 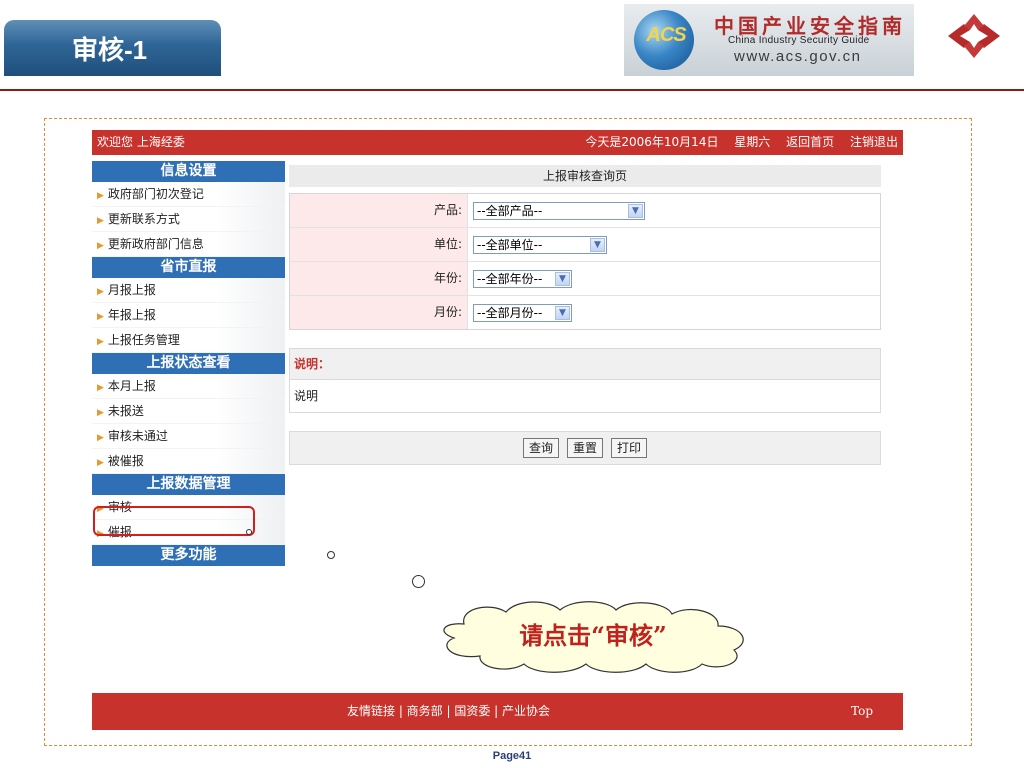 I want to click on note-heading: 说明：, so click(x=585, y=364).